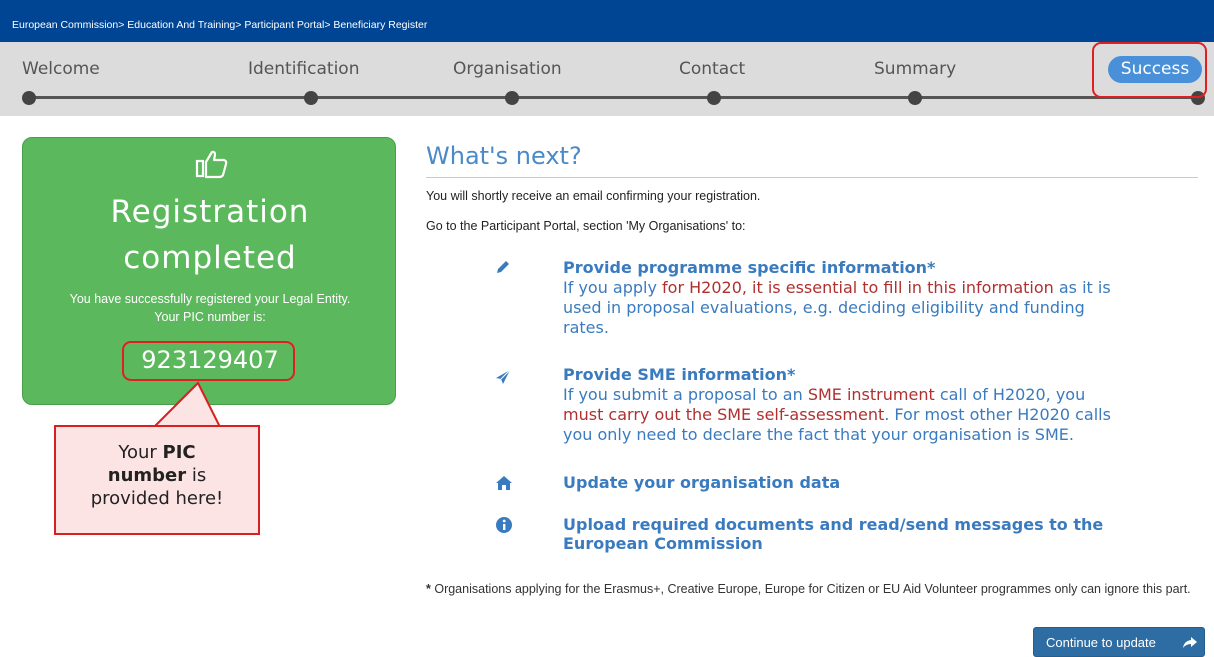 Image resolution: width=1214 pixels, height=657 pixels. I want to click on registration-title-line2: completed, so click(210, 258).